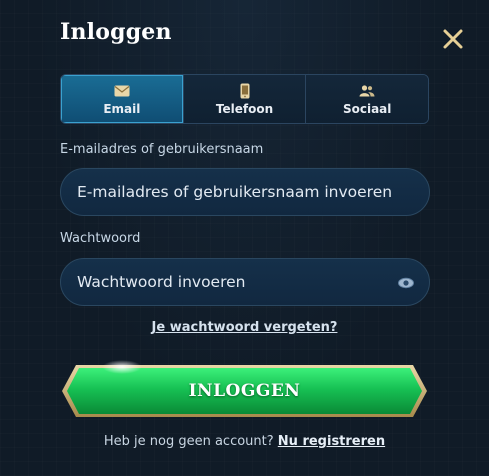  What do you see at coordinates (367, 91) in the screenshot?
I see `people-icon` at bounding box center [367, 91].